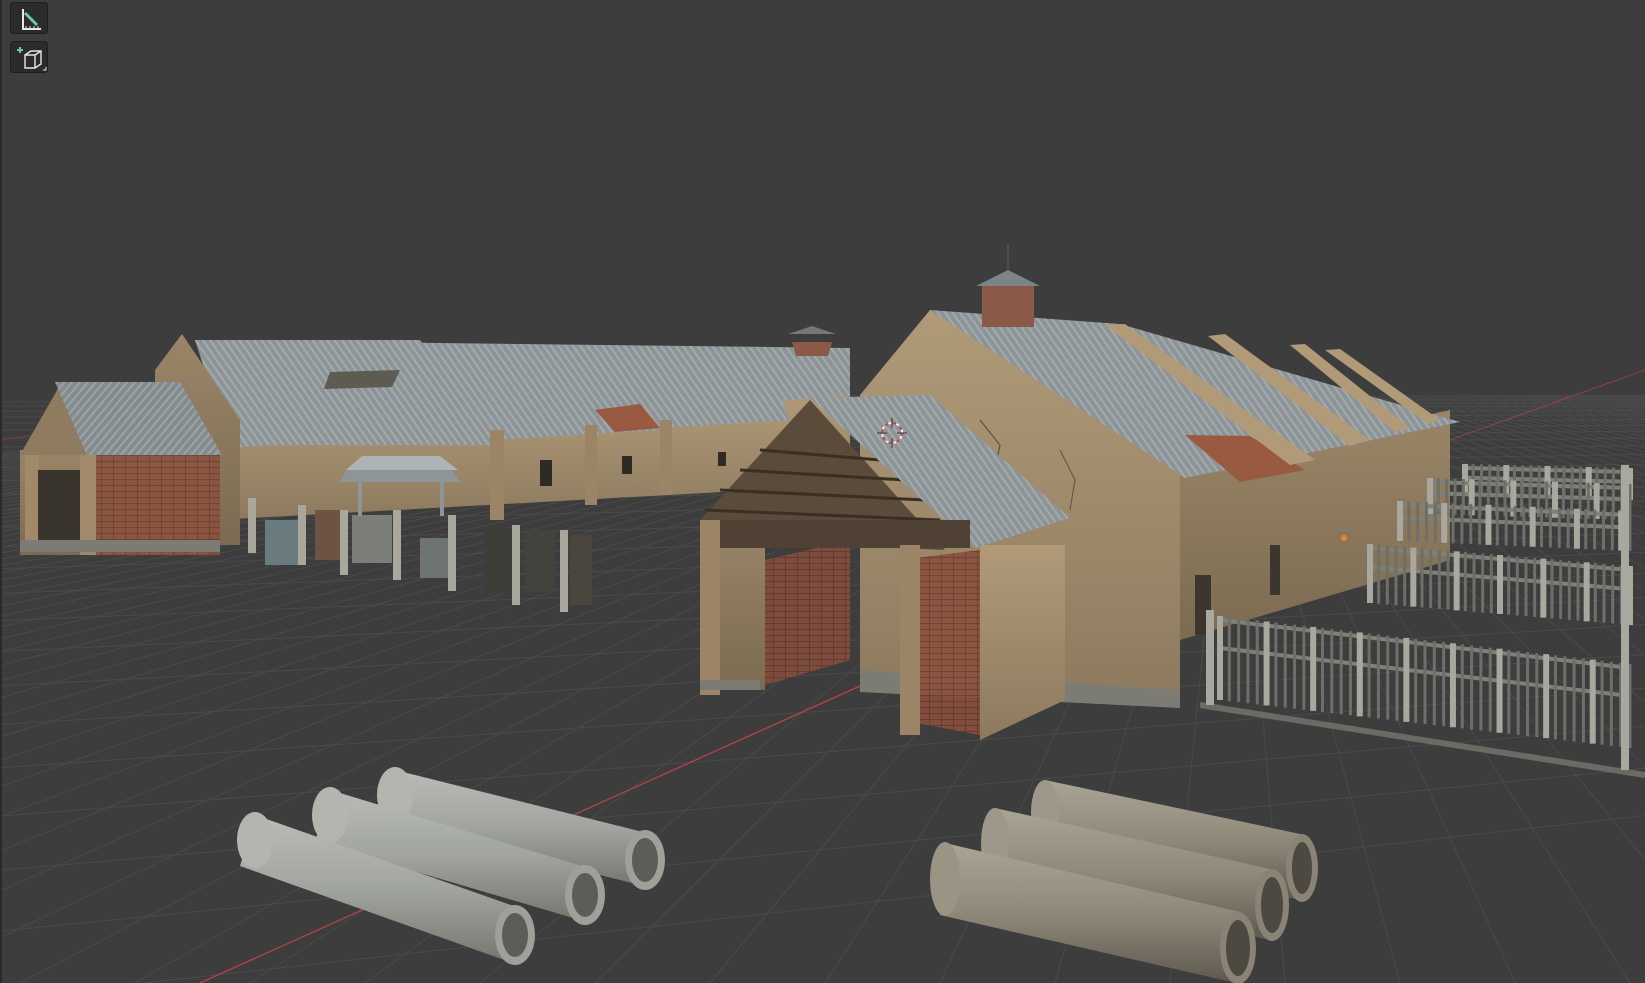 This screenshot has width=1645, height=983. What do you see at coordinates (1, 491) in the screenshot?
I see `viewport-edge` at bounding box center [1, 491].